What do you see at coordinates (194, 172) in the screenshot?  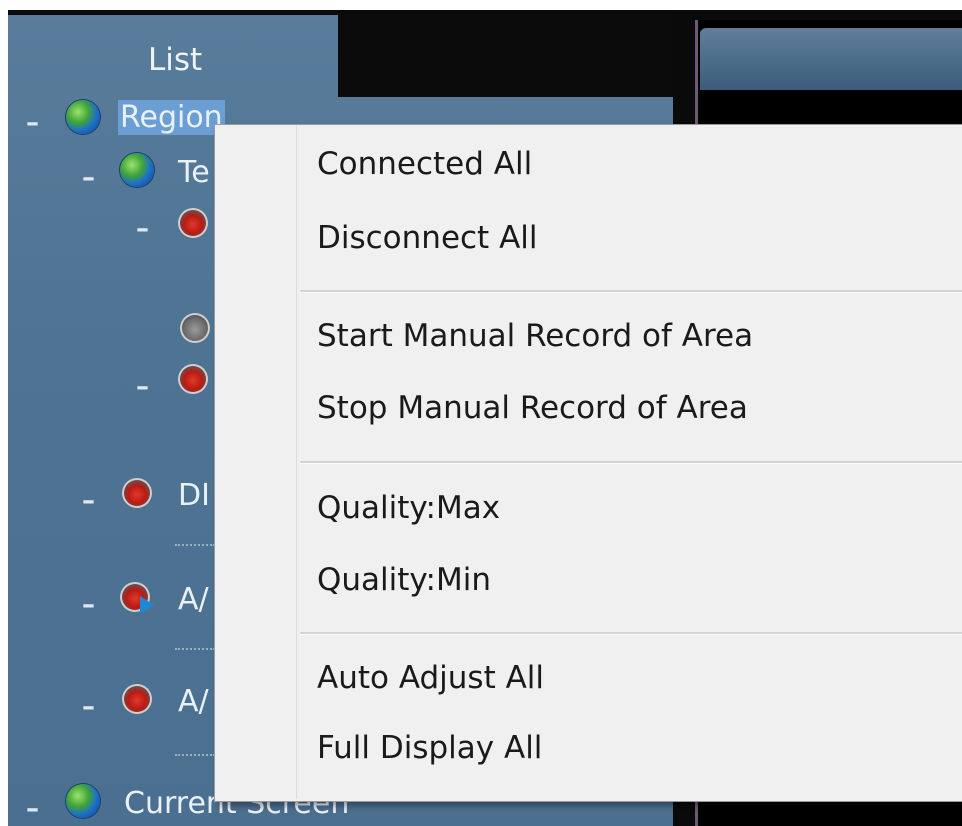 I see `tree-item-group: Te` at bounding box center [194, 172].